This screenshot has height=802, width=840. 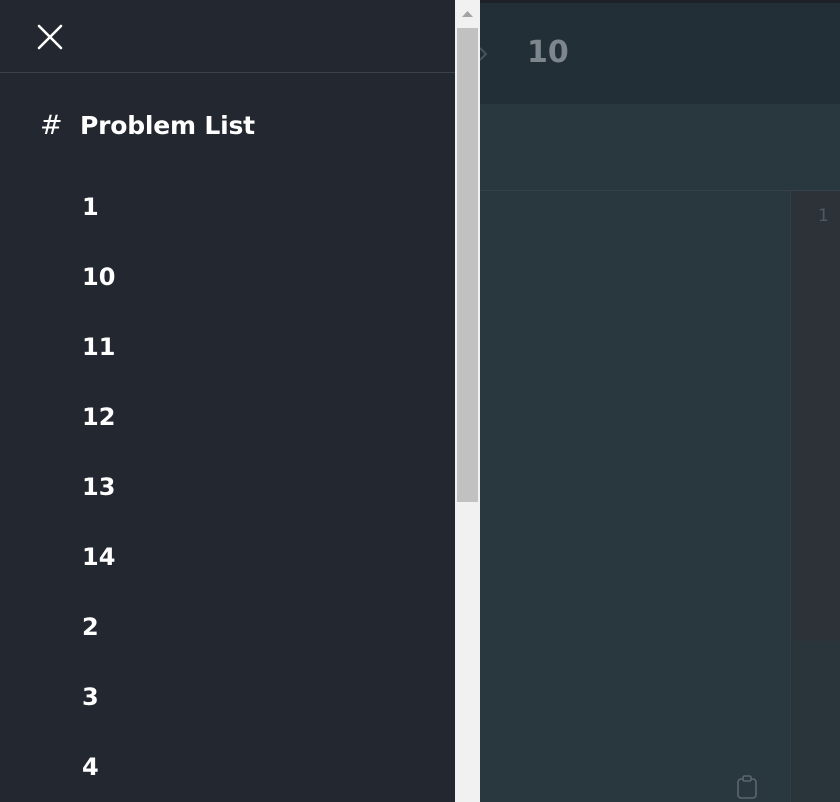 What do you see at coordinates (51, 125) in the screenshot?
I see `hash-icon: #` at bounding box center [51, 125].